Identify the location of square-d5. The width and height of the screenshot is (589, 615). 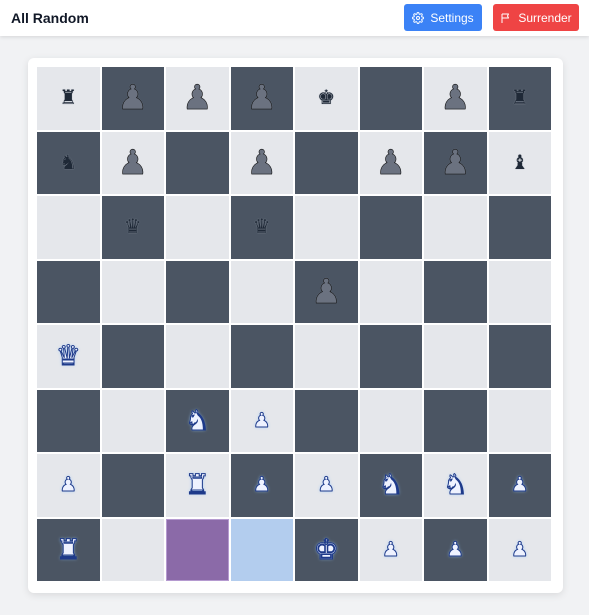
(261, 291).